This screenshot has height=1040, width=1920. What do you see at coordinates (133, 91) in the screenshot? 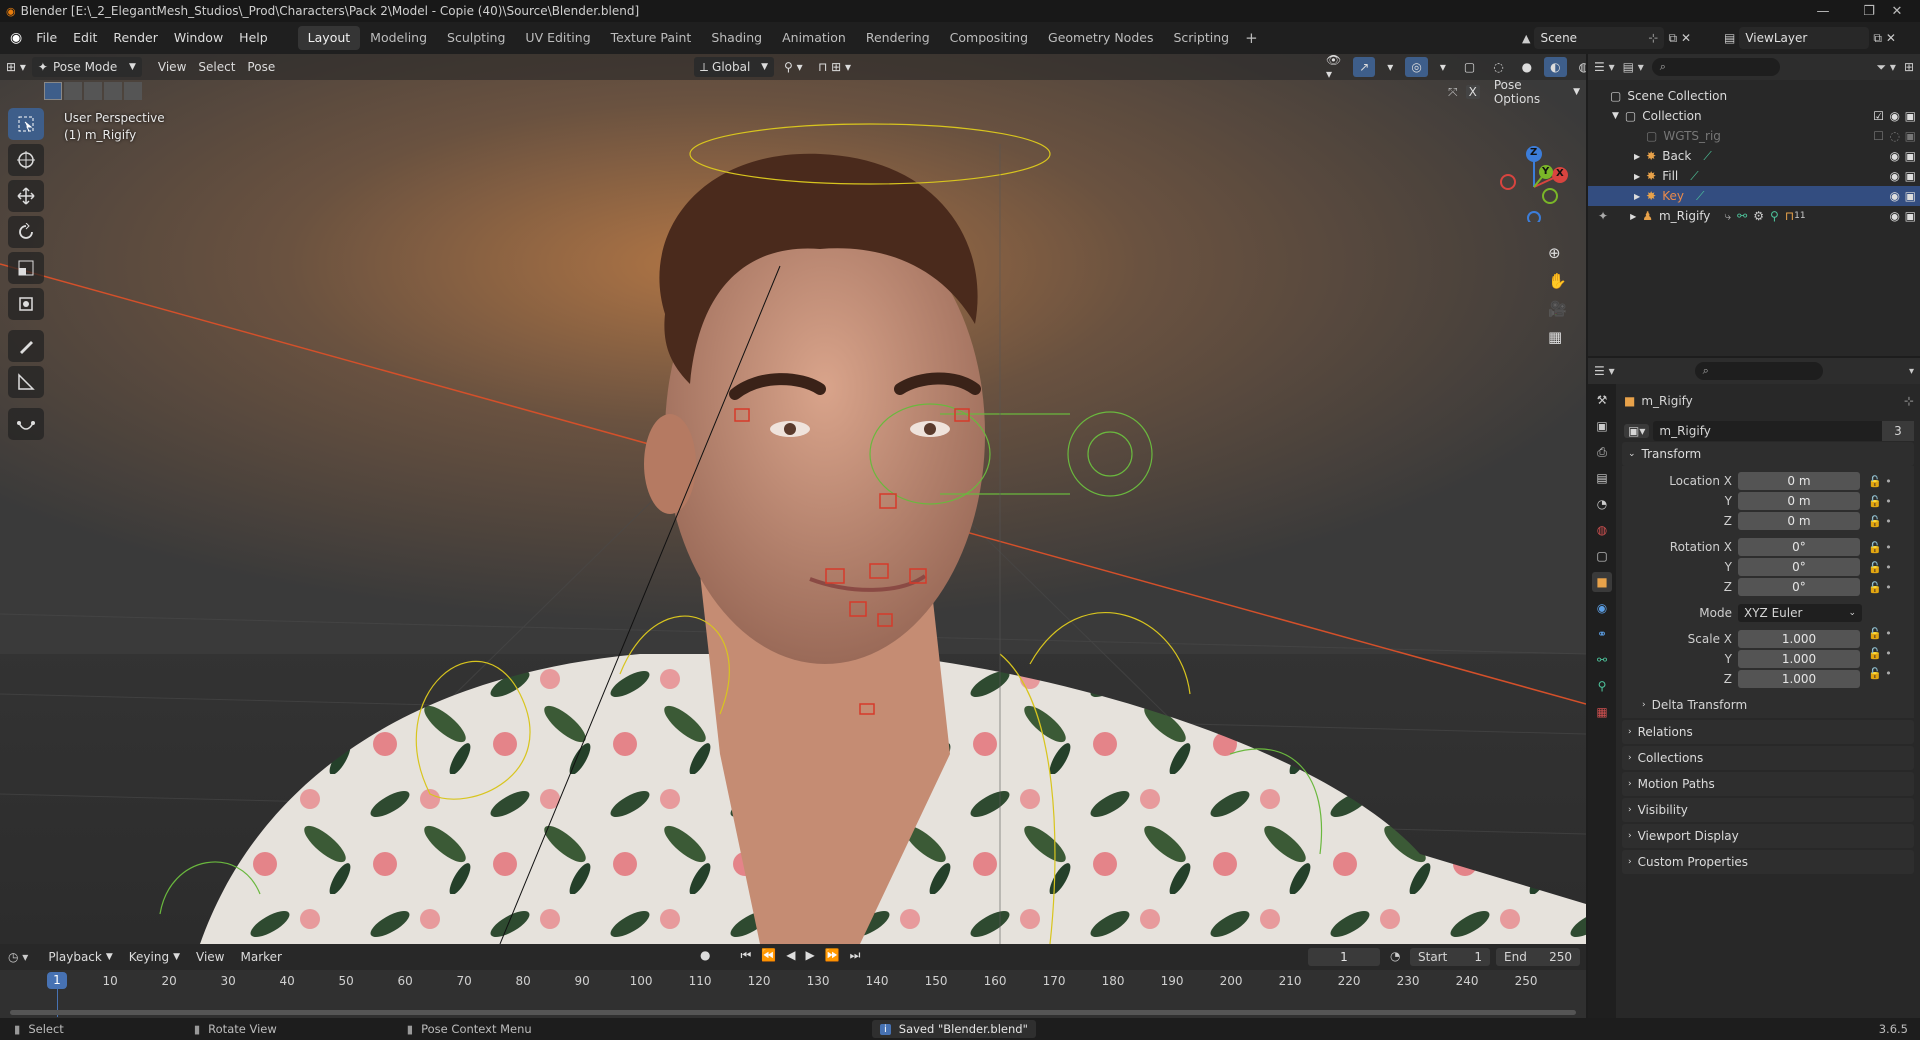
I see `select-intersect-icon` at bounding box center [133, 91].